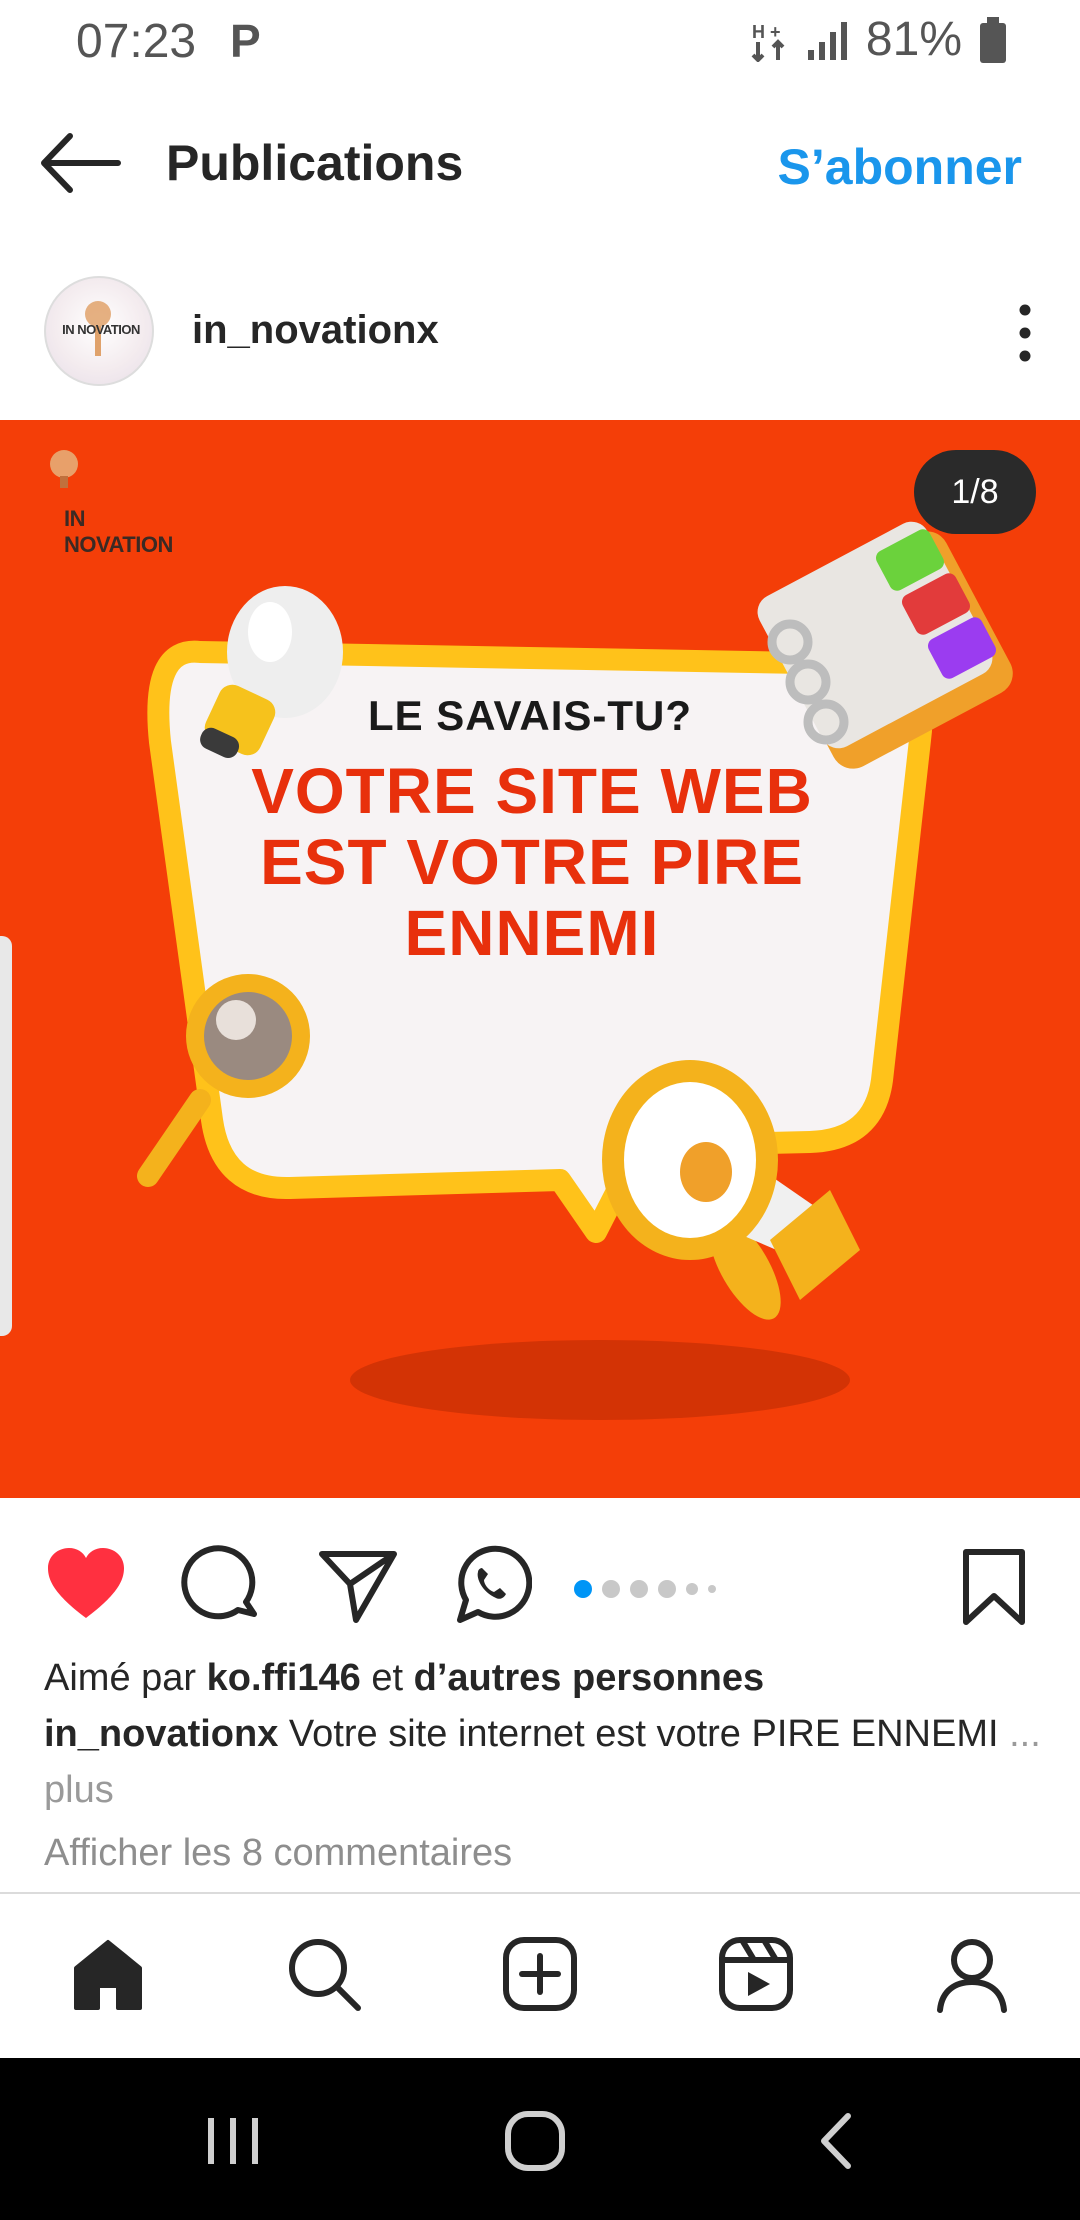  I want to click on comment-button, so click(222, 1586).